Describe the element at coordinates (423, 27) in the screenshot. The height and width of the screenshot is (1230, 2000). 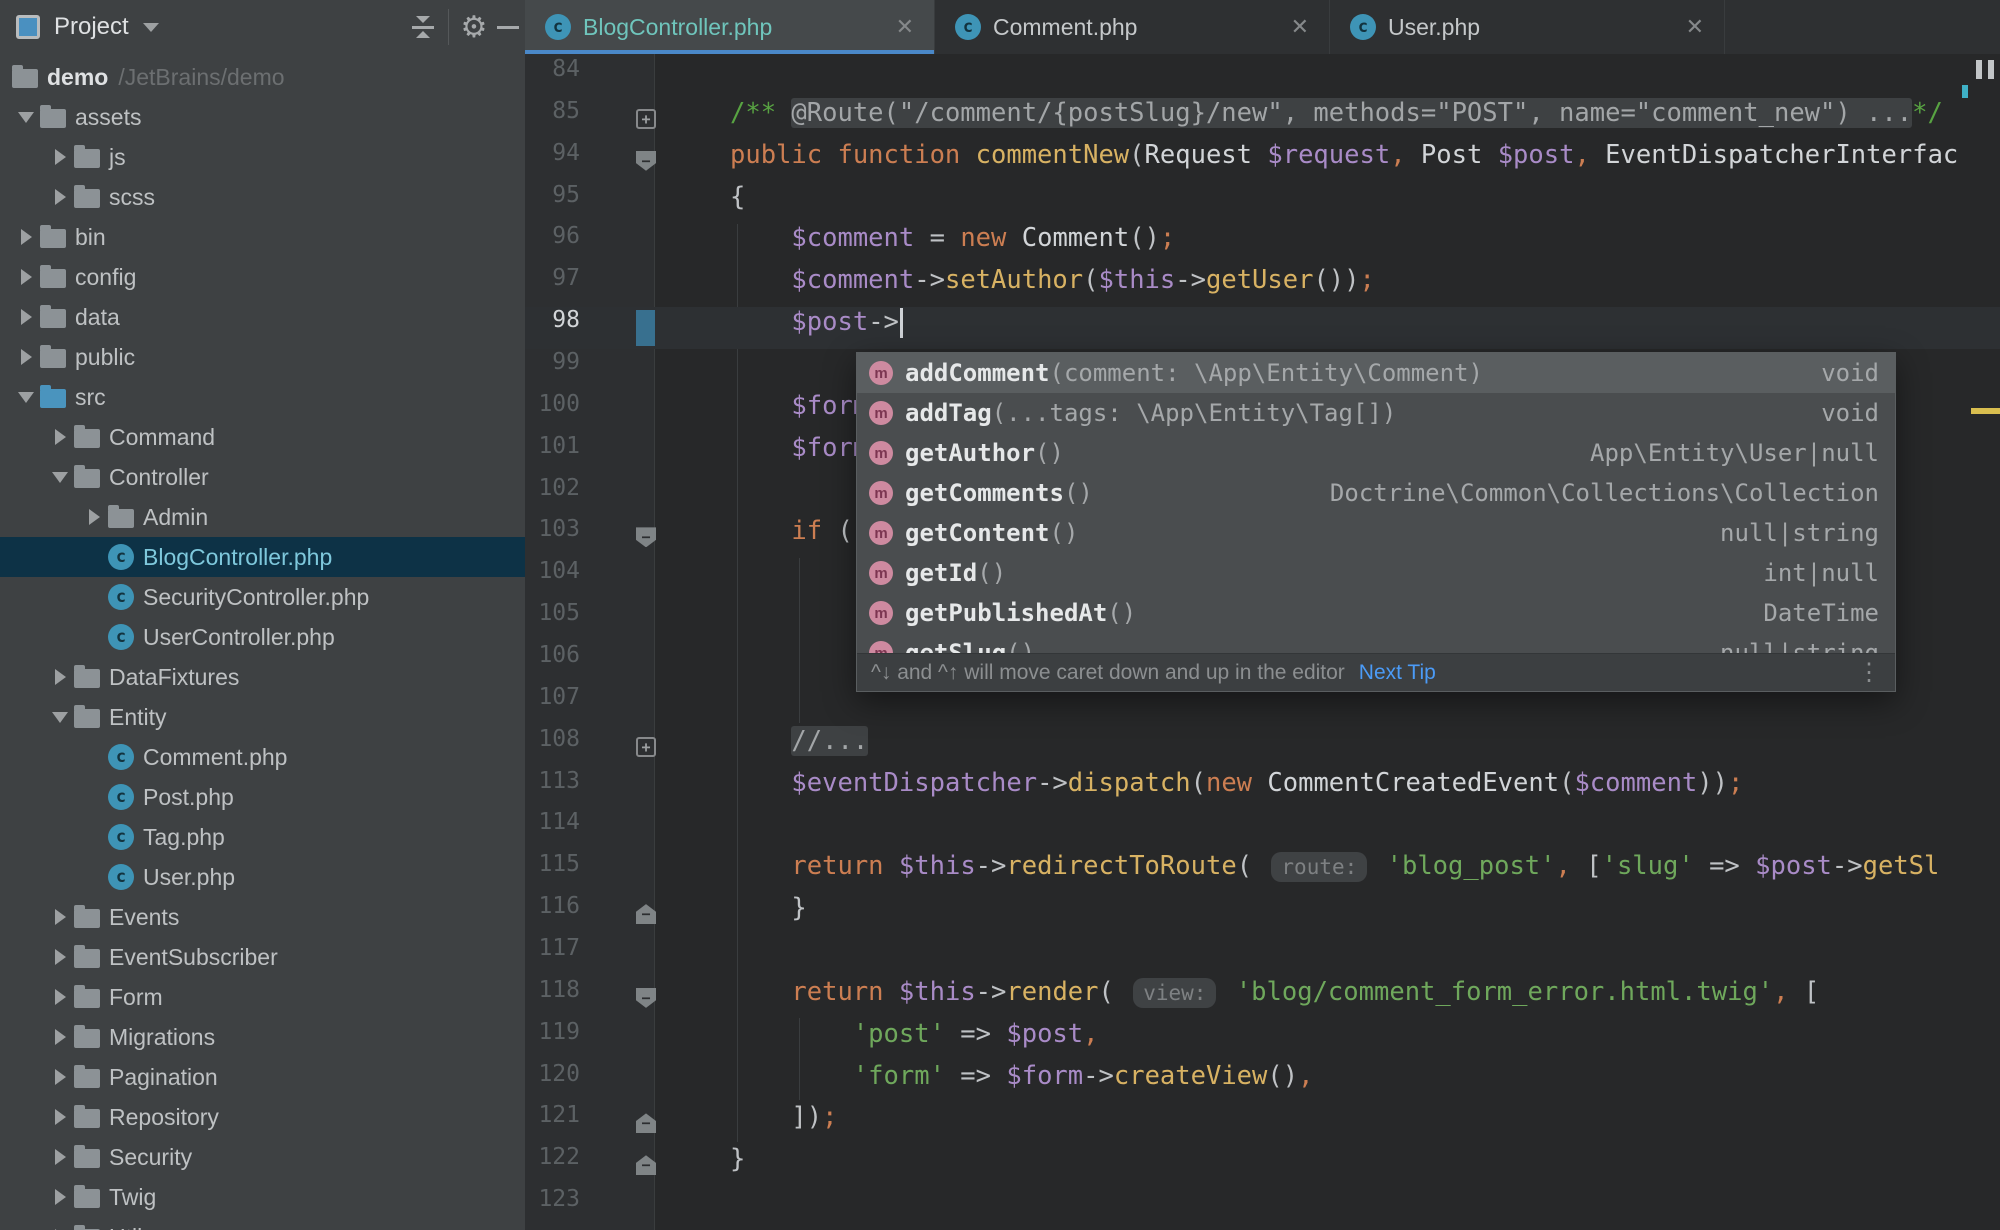
I see `collapse-all-button` at that location.